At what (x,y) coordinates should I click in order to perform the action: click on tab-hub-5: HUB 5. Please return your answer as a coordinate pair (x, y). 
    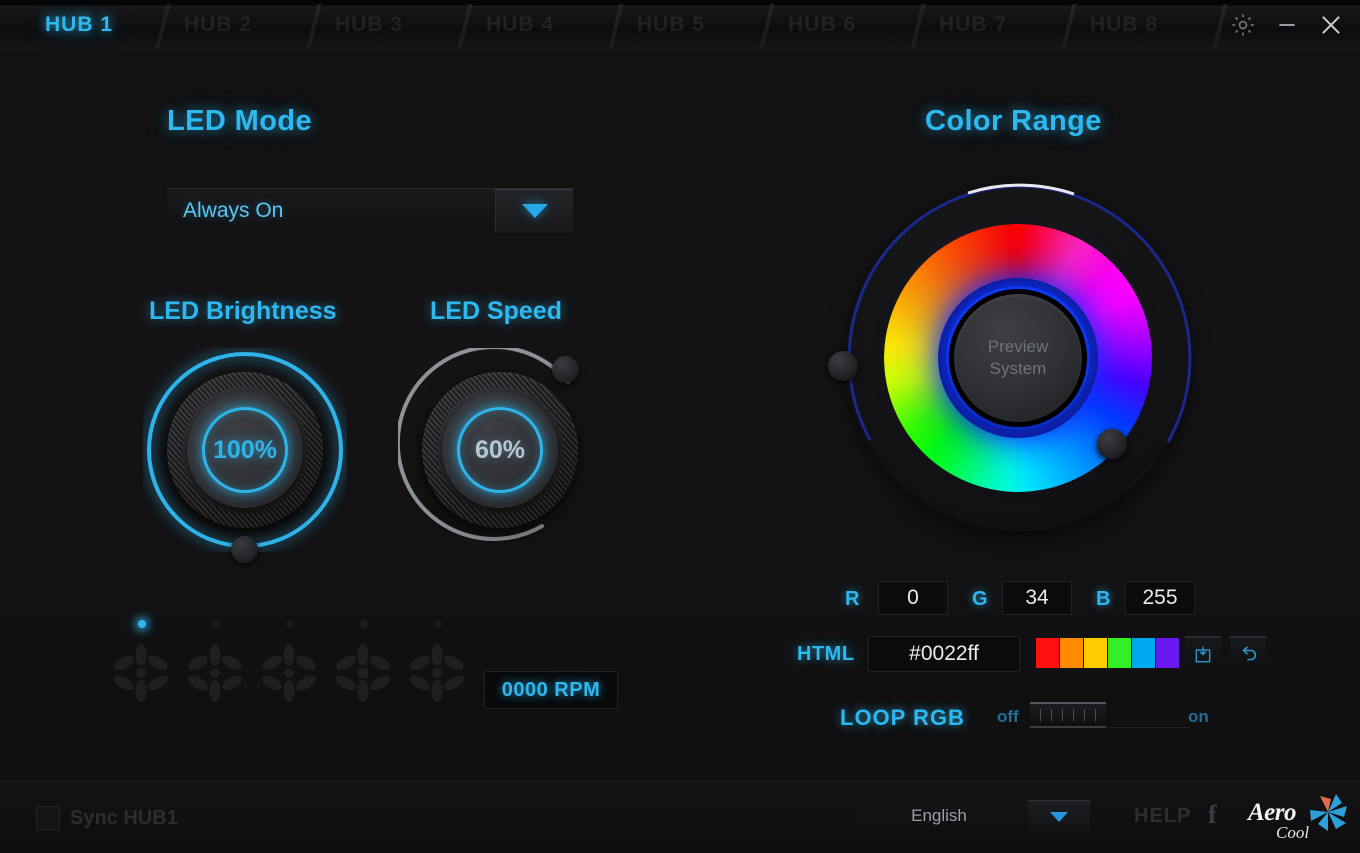
    Looking at the image, I should click on (671, 25).